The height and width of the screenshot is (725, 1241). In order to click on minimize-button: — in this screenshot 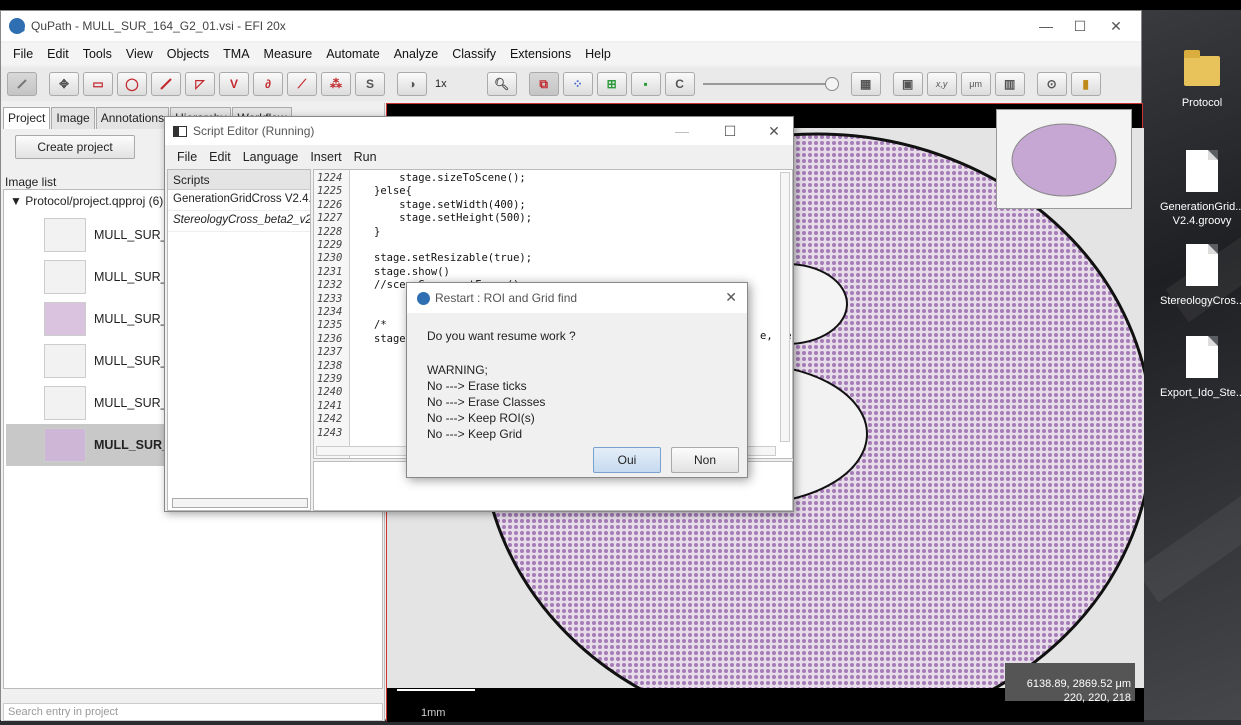, I will do `click(682, 131)`.